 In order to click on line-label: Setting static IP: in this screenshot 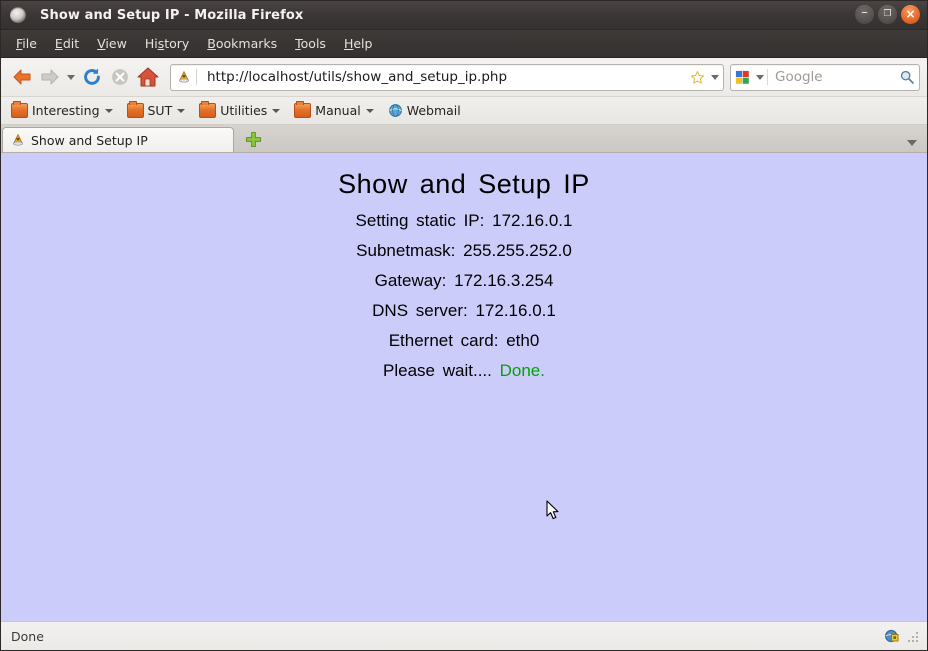, I will do `click(420, 220)`.